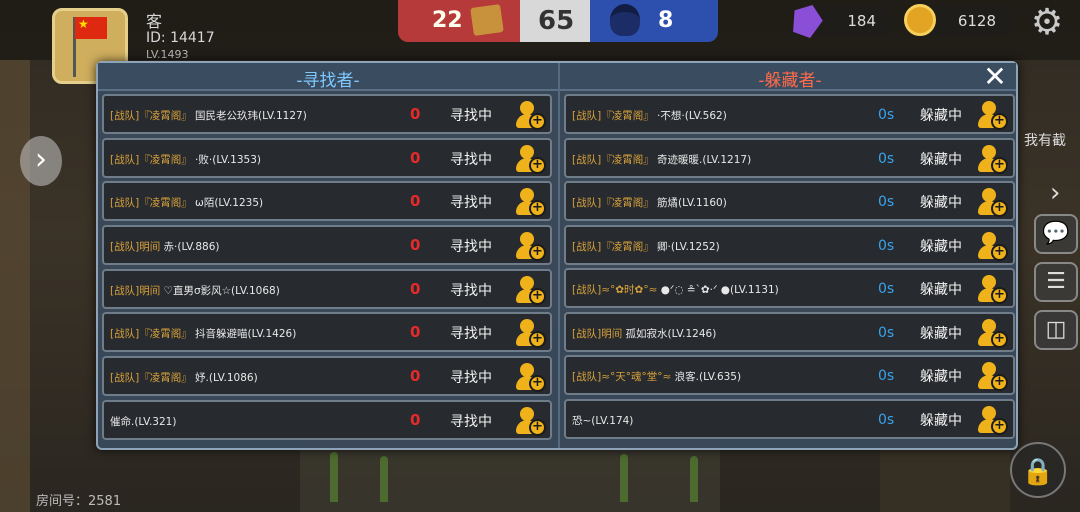 The width and height of the screenshot is (1080, 512). Describe the element at coordinates (559, 255) in the screenshot. I see `column-divider` at that location.